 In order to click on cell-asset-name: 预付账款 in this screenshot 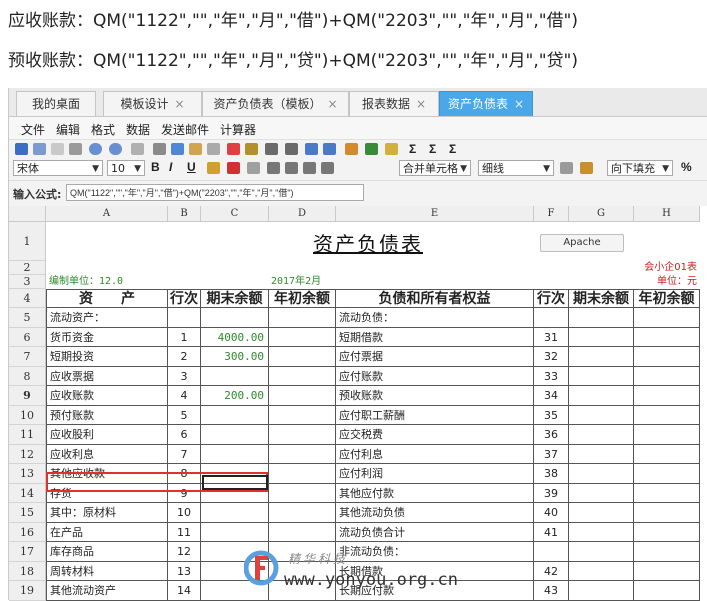, I will do `click(107, 415)`.